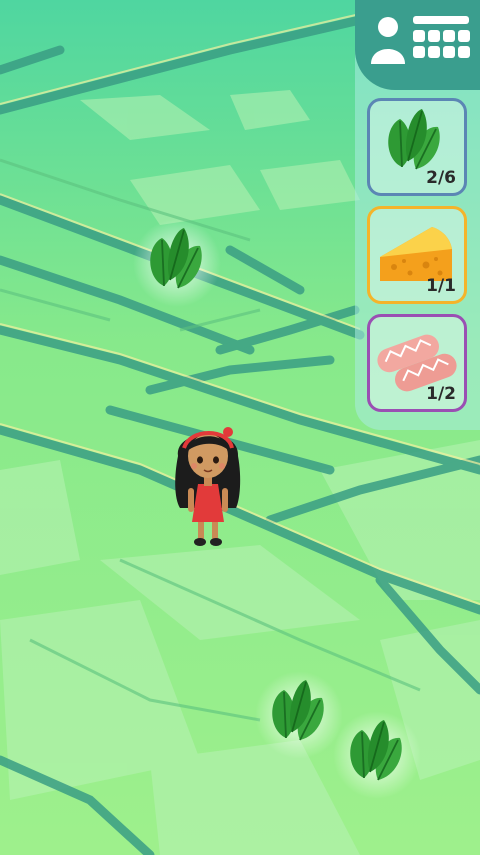 The image size is (480, 855). I want to click on girl-avatar, so click(208, 486).